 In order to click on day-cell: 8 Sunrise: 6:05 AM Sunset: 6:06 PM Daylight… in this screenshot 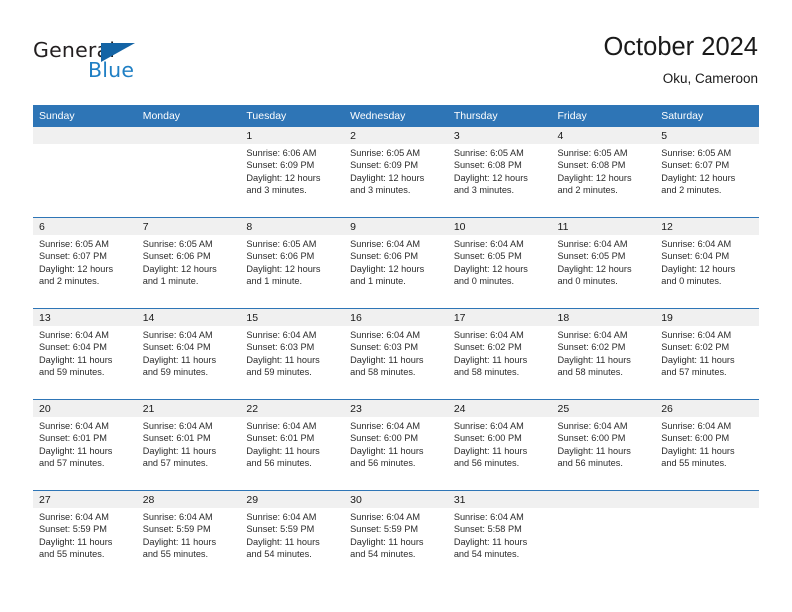, I will do `click(292, 263)`.